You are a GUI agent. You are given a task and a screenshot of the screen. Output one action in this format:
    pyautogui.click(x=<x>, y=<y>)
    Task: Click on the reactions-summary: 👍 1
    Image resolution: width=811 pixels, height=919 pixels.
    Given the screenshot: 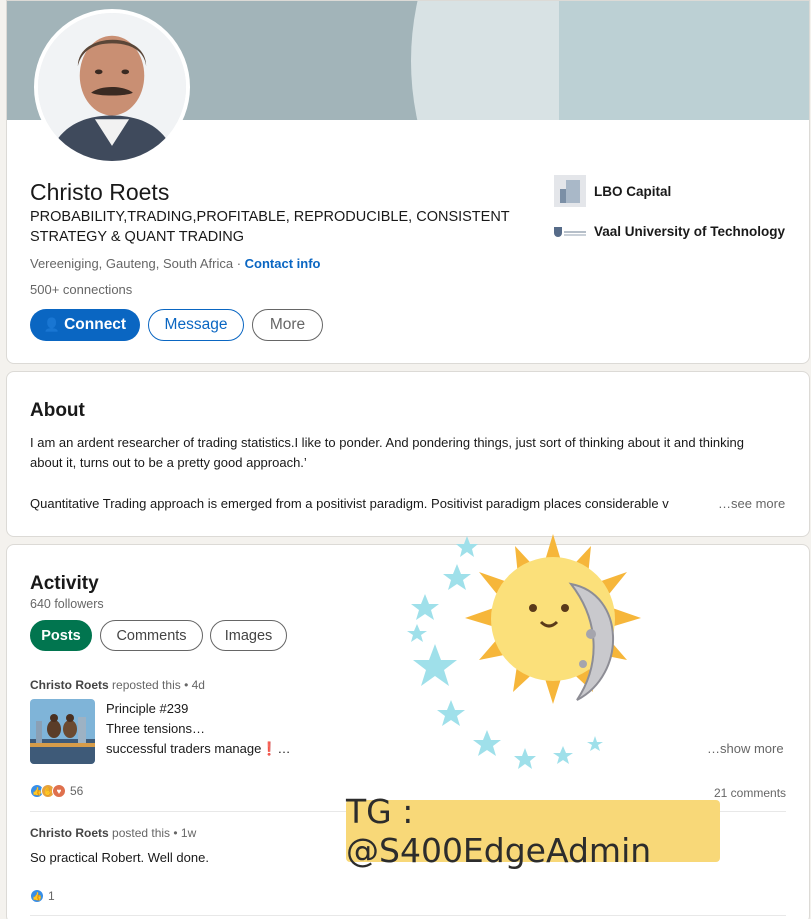 What is the action you would take?
    pyautogui.click(x=42, y=896)
    